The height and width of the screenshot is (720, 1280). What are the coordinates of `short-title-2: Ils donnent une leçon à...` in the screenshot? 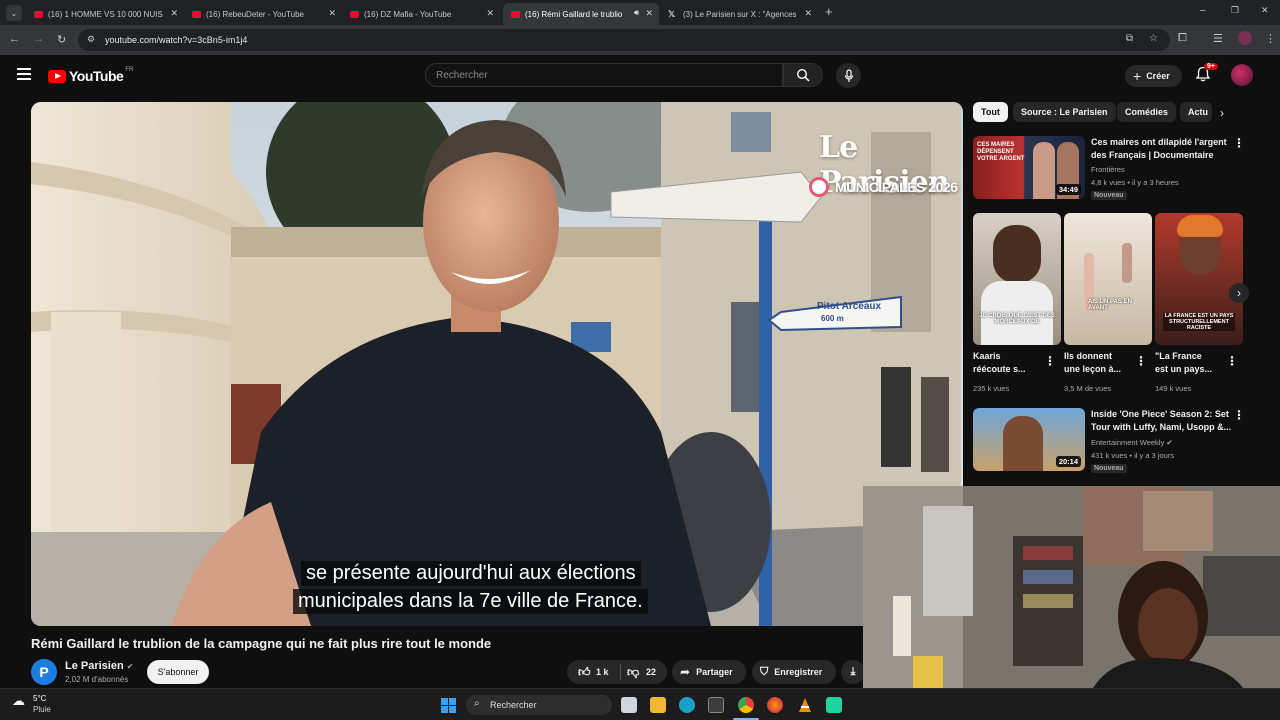 It's located at (1092, 363).